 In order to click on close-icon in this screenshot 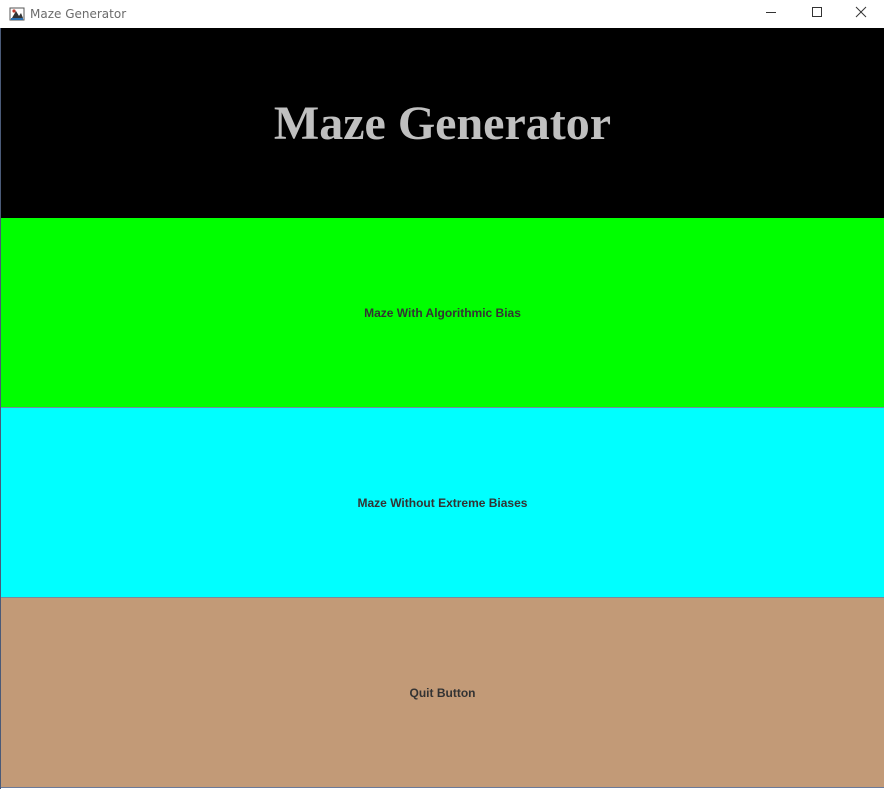, I will do `click(861, 14)`.